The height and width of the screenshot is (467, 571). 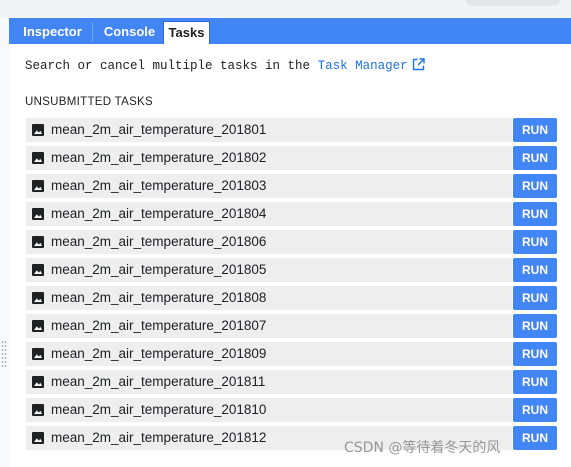 What do you see at coordinates (159, 325) in the screenshot?
I see `task-name: mean_2m_air_temperature_201807` at bounding box center [159, 325].